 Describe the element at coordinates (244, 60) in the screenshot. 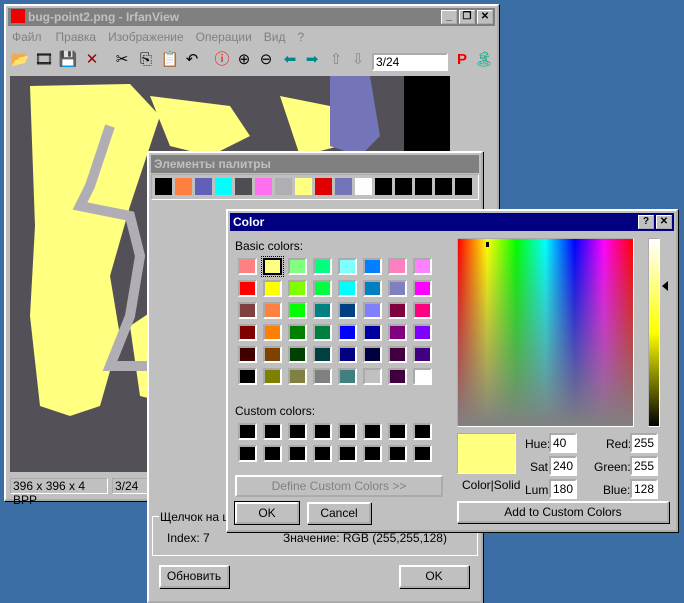

I see `zoom-in-icon: ⊕` at that location.